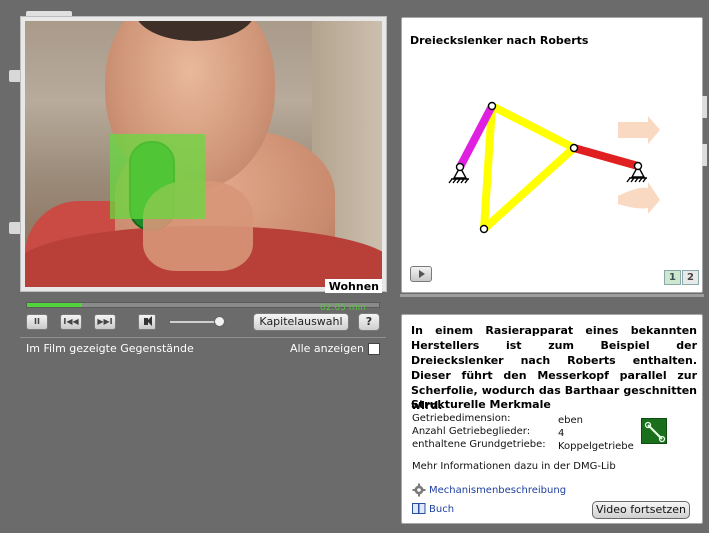 The image size is (709, 533). I want to click on rewind-button: I◀◀, so click(71, 322).